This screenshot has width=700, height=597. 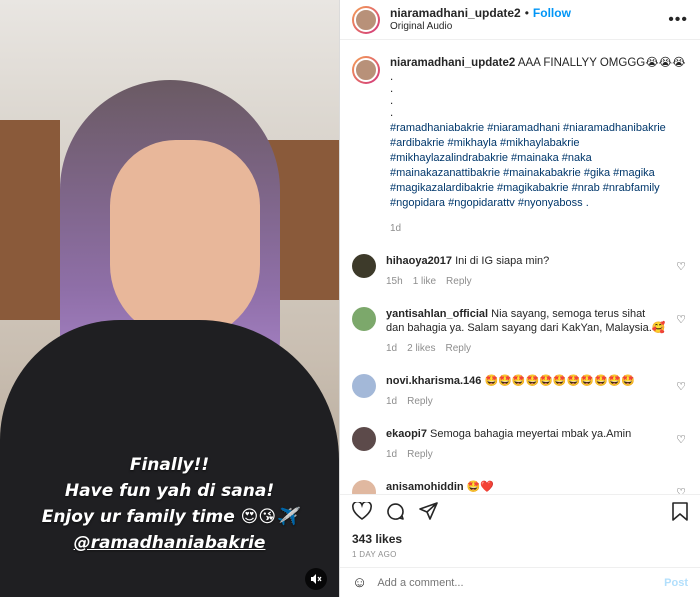 What do you see at coordinates (601, 63) in the screenshot?
I see `caption-text: AAA FINALLYY OMGGG😭😭😭` at bounding box center [601, 63].